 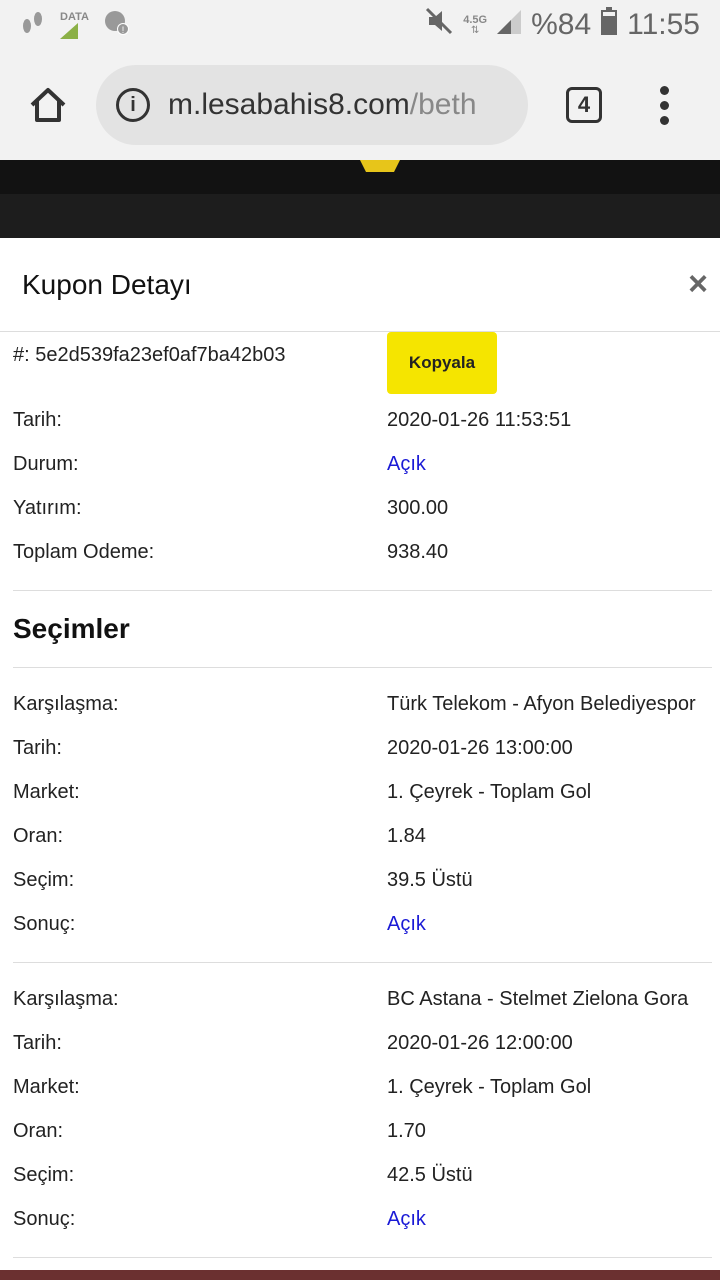 I want to click on match-value: BC Astana - Stelmet Zielona Gora, so click(x=538, y=998).